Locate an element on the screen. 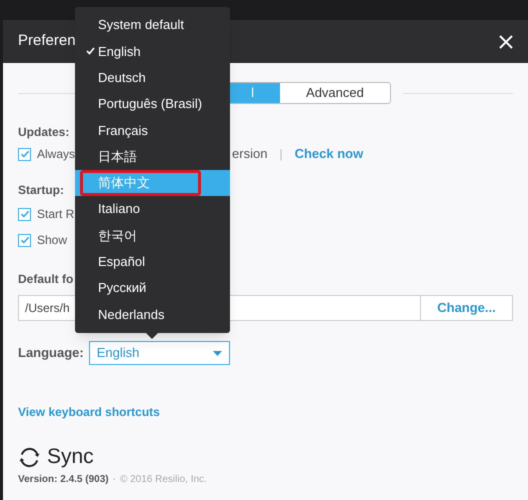 This screenshot has width=528, height=500. window-title: Preferen is located at coordinates (47, 41).